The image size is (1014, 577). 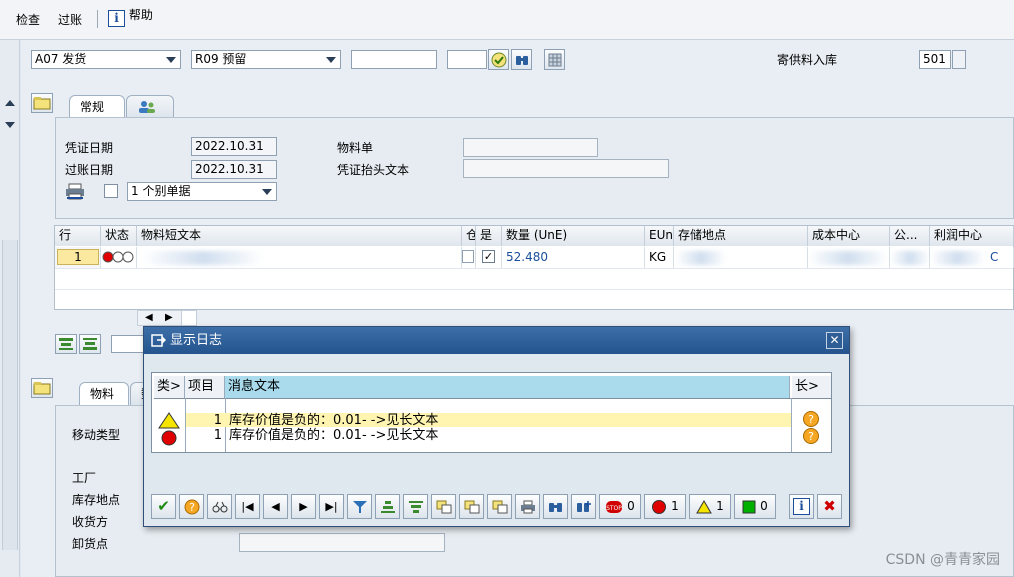 What do you see at coordinates (620, 506) in the screenshot?
I see `stop-count-button: STOP 0` at bounding box center [620, 506].